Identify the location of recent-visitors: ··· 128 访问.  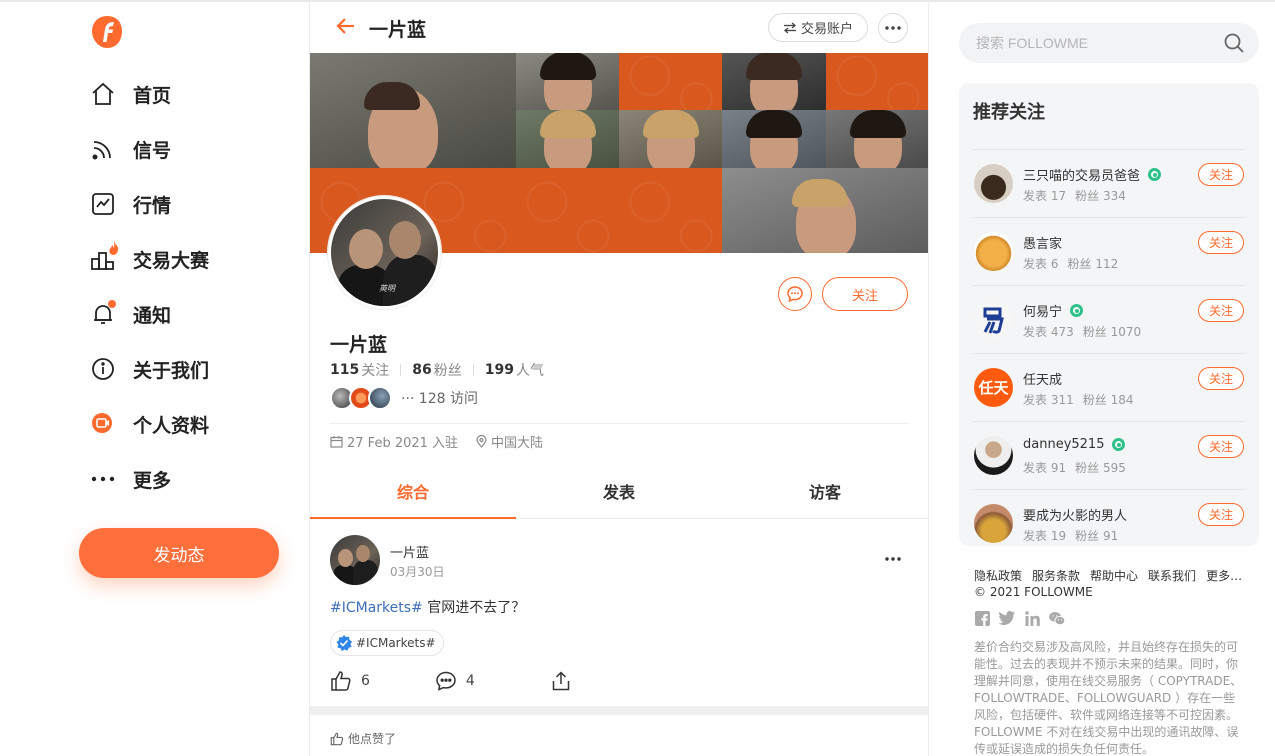
(404, 398).